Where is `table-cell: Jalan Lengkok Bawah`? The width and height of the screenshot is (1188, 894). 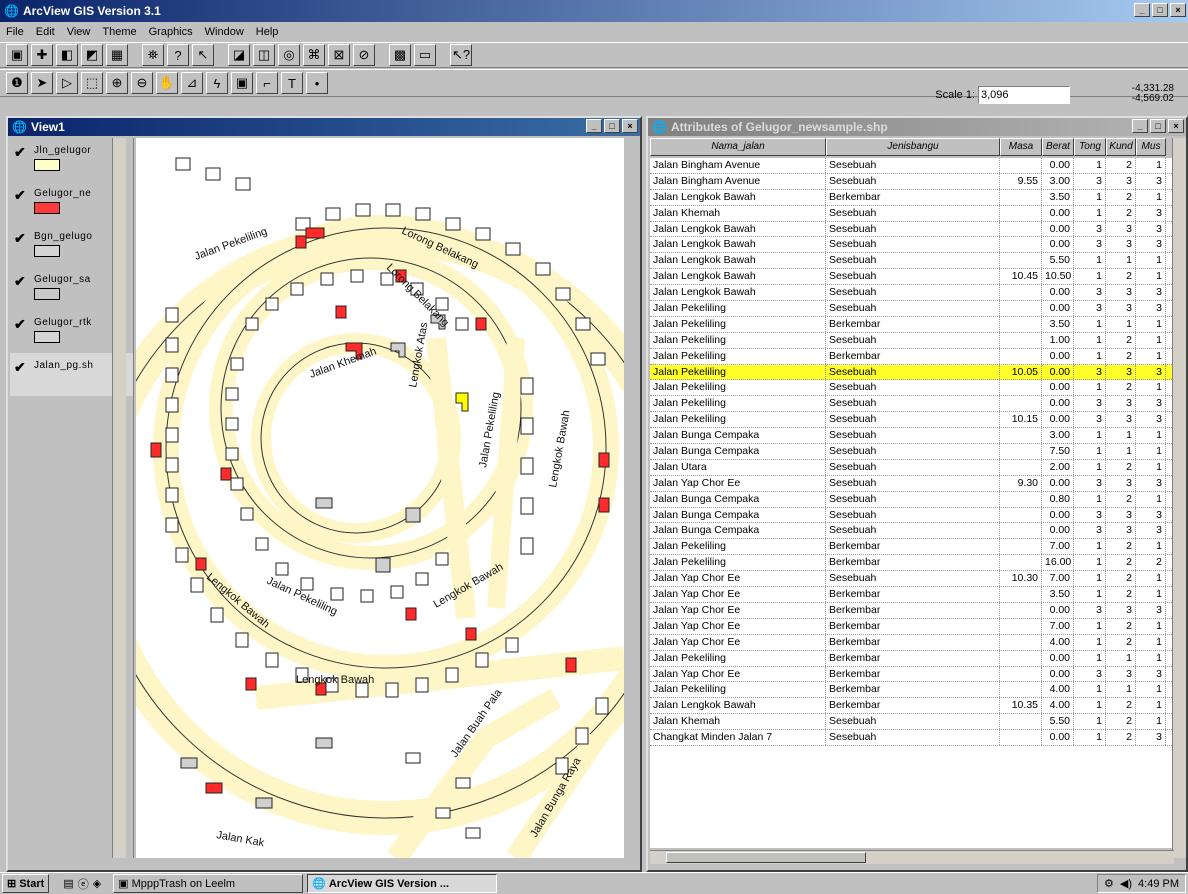 table-cell: Jalan Lengkok Bawah is located at coordinates (738, 197).